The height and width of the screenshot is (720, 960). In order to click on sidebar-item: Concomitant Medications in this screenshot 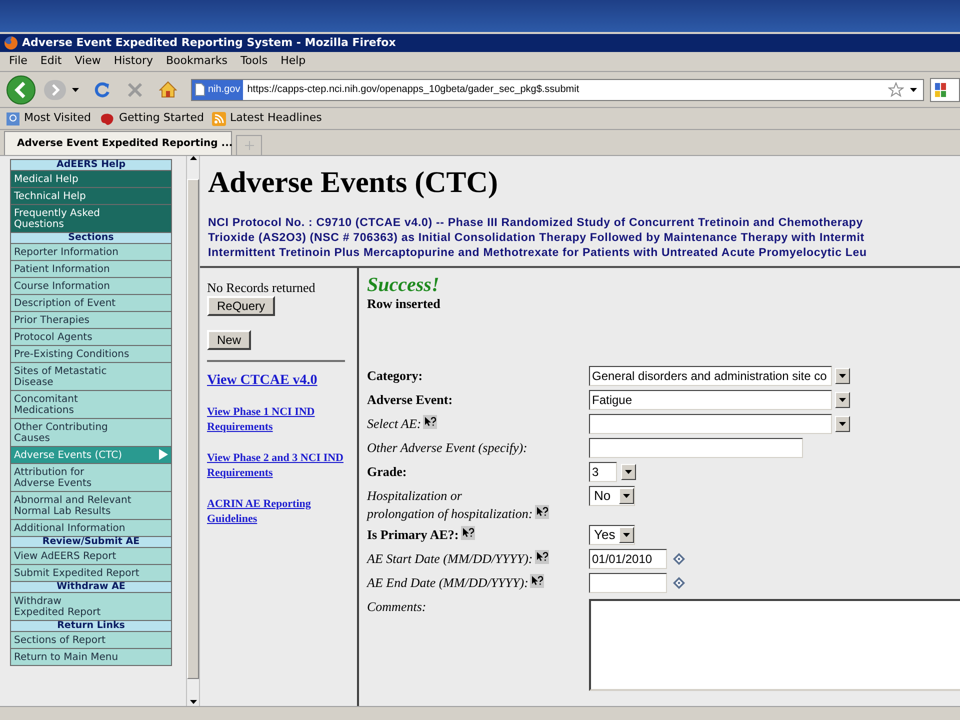, I will do `click(91, 404)`.